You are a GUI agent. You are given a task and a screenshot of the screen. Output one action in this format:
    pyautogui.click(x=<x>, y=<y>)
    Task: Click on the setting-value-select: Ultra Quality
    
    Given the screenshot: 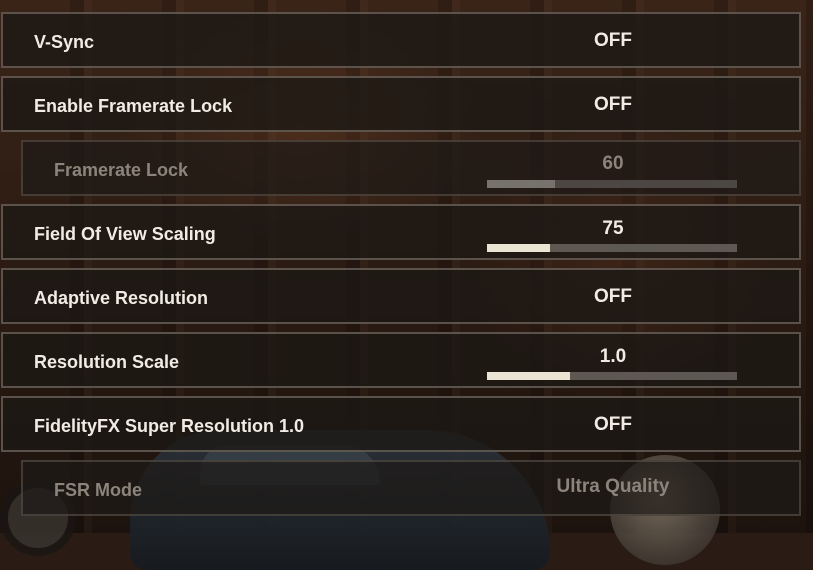 What is the action you would take?
    pyautogui.click(x=613, y=486)
    